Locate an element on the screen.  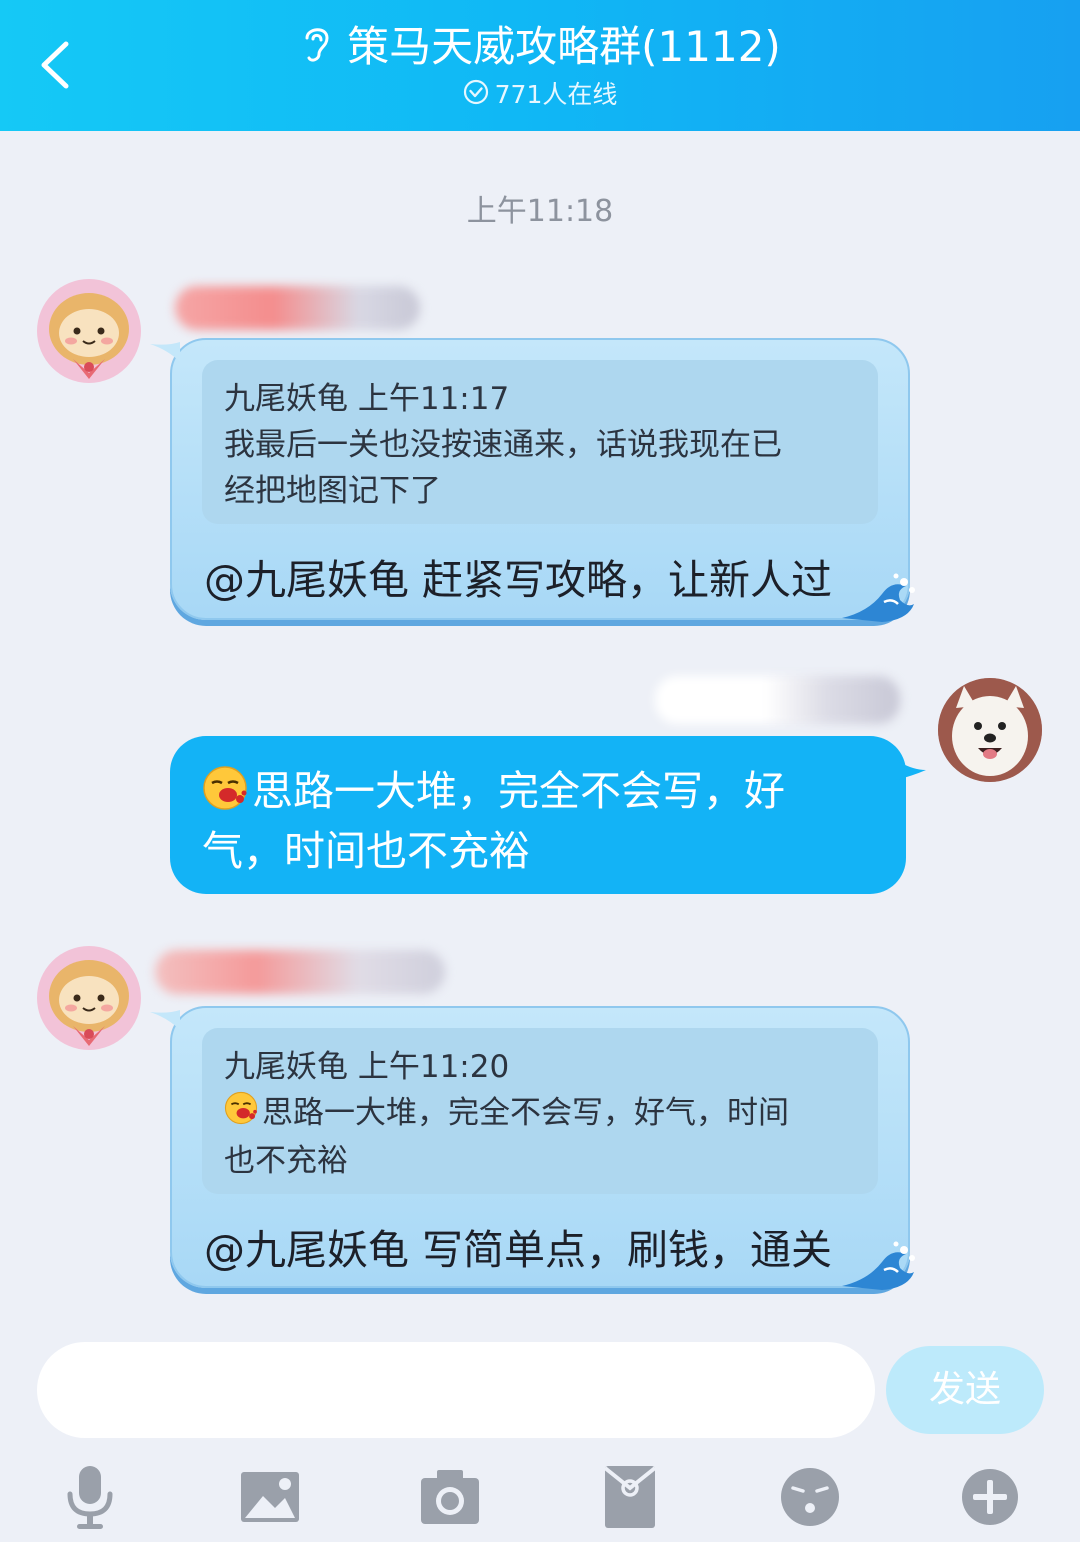
more-button is located at coordinates (990, 1497).